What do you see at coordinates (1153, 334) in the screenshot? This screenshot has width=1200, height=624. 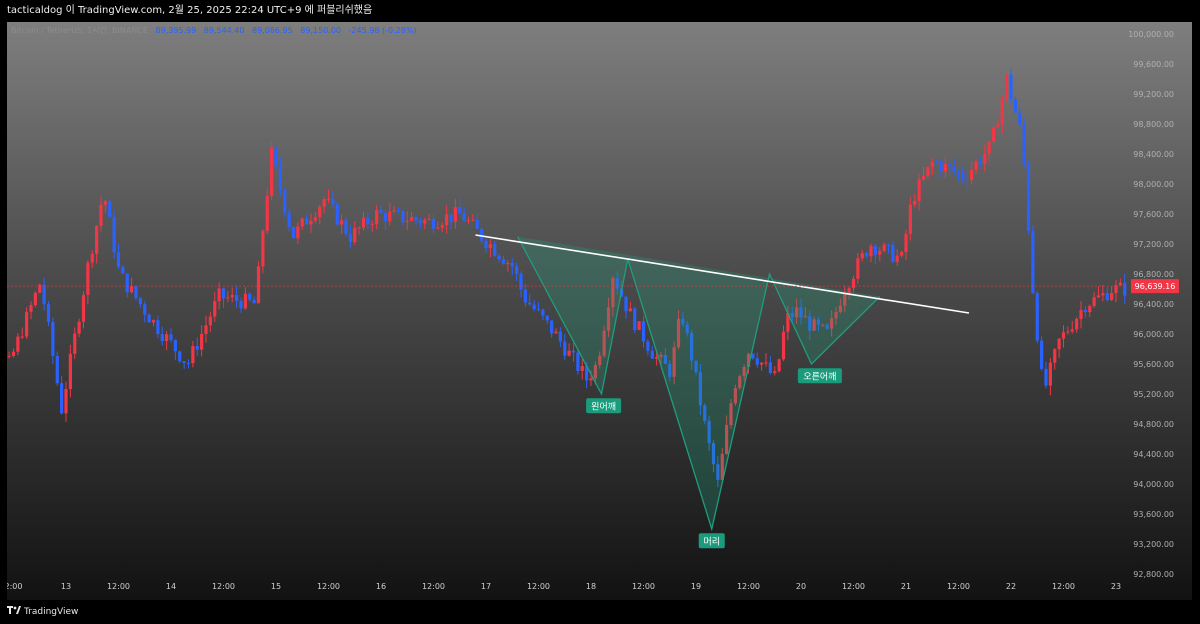 I see `y-tick-label: 96,000.00` at bounding box center [1153, 334].